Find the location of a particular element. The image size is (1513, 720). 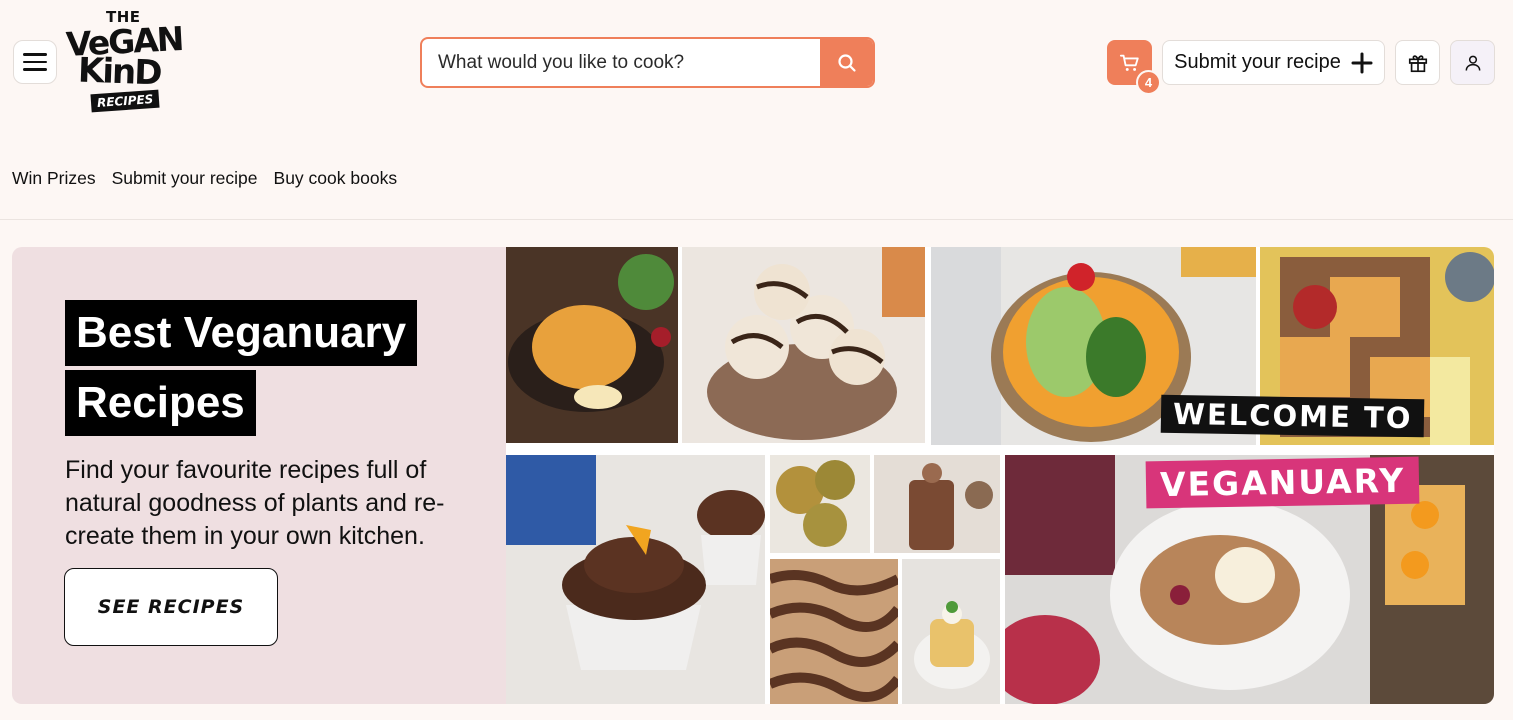

pancakes-photo is located at coordinates (951, 631).